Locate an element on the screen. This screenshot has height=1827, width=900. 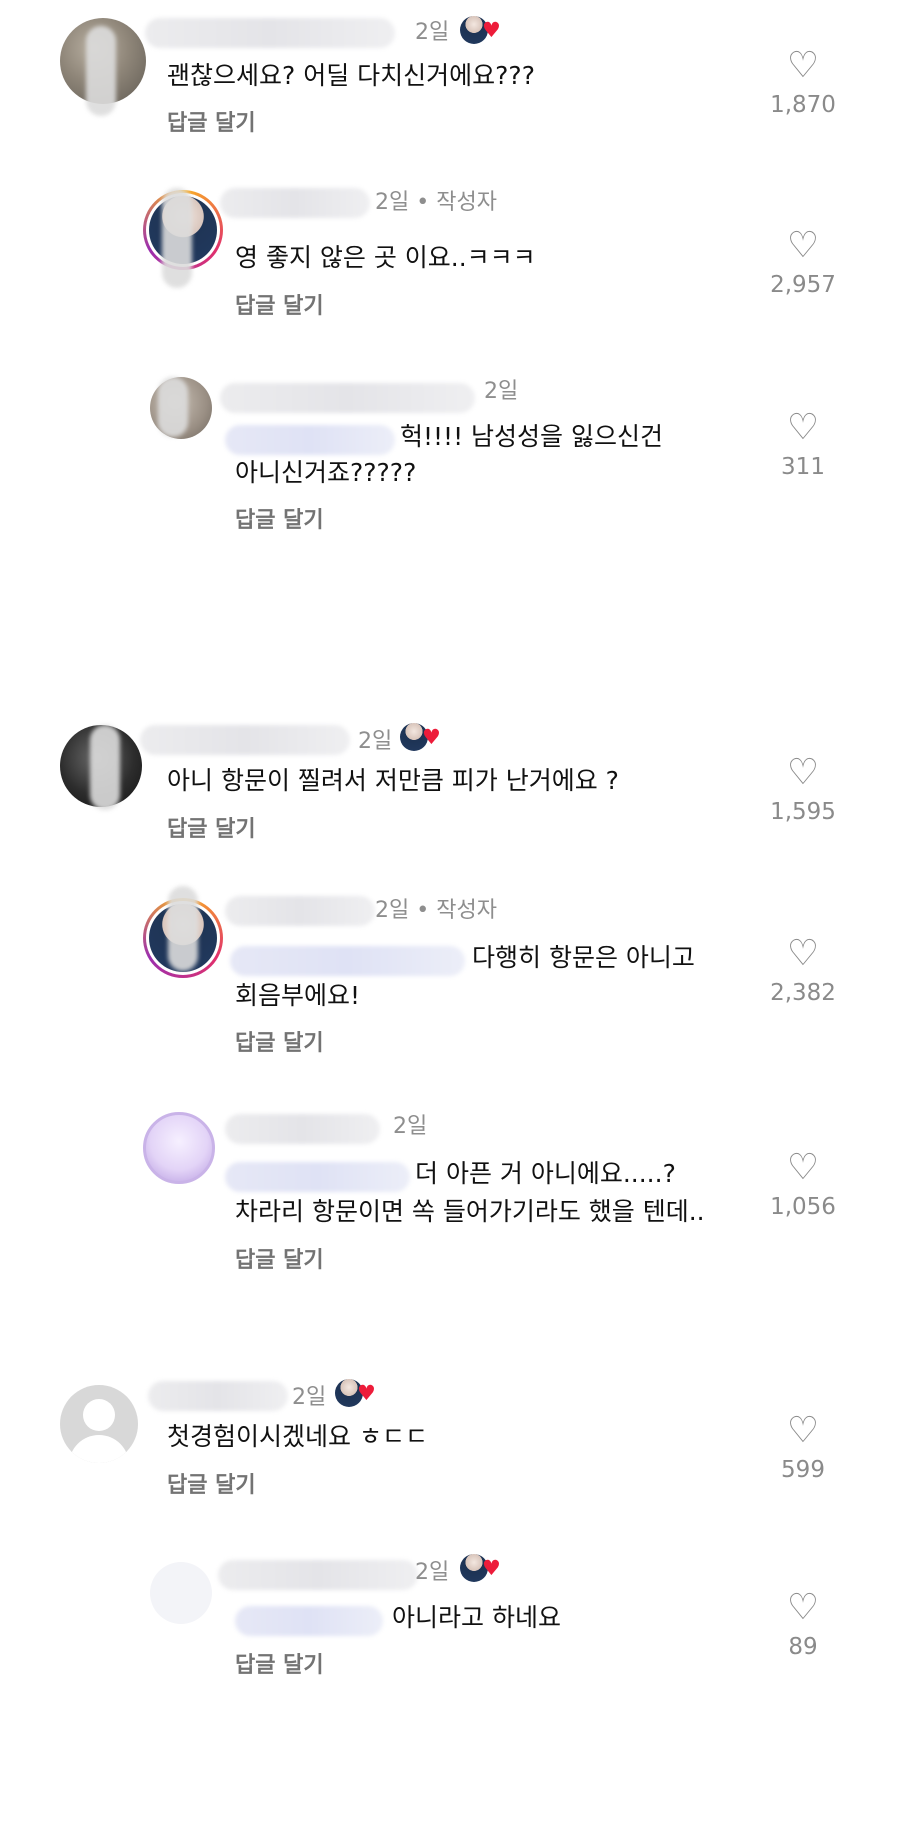
comment-text-line1: 다행히 항문은 아니고 is located at coordinates (583, 957).